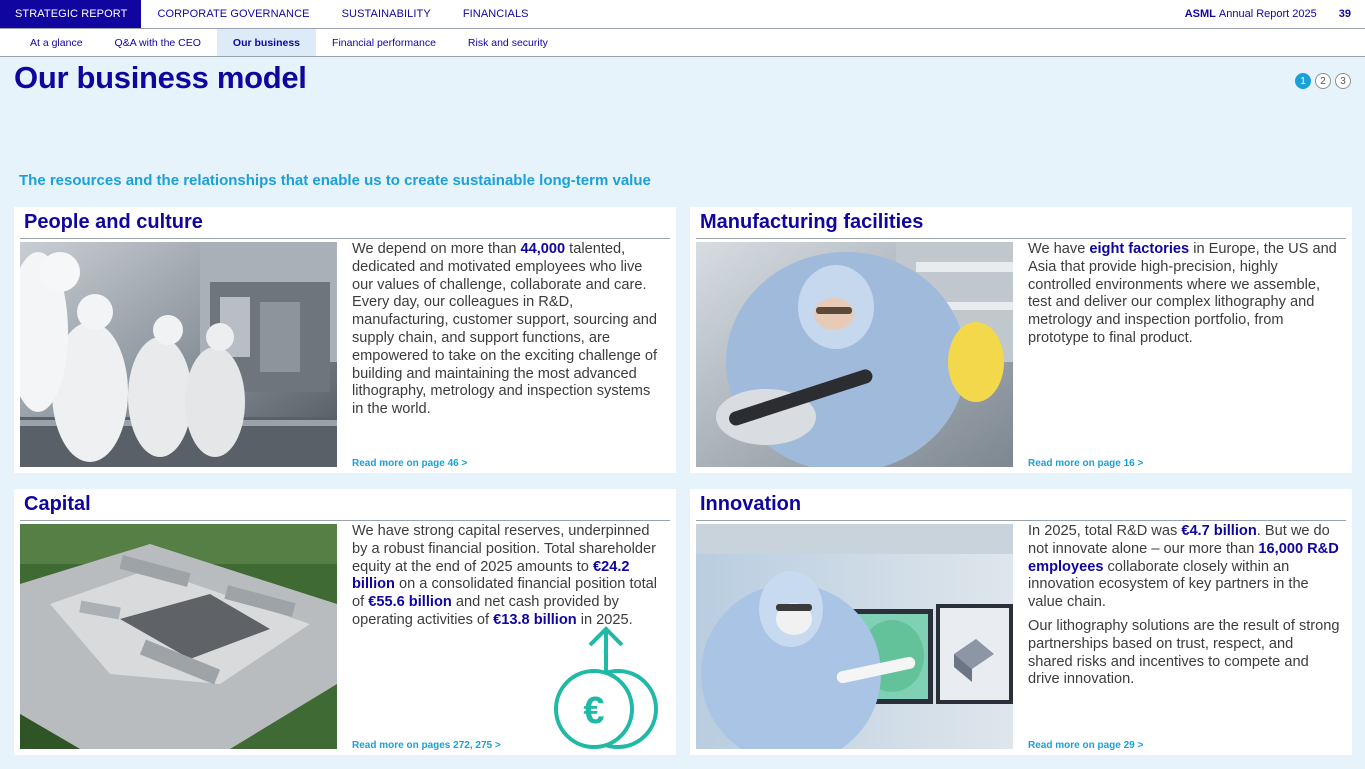 Image resolution: width=1365 pixels, height=769 pixels. I want to click on card-title: People and culture, so click(113, 222).